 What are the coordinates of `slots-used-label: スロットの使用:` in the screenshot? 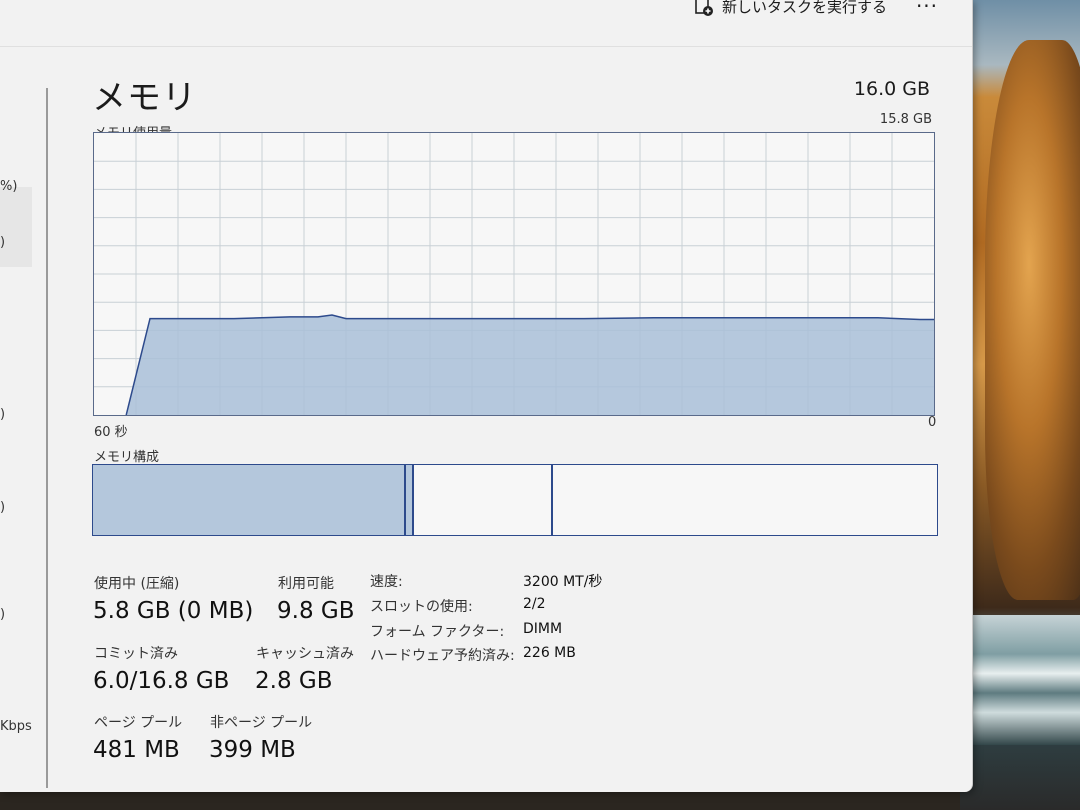 It's located at (421, 607).